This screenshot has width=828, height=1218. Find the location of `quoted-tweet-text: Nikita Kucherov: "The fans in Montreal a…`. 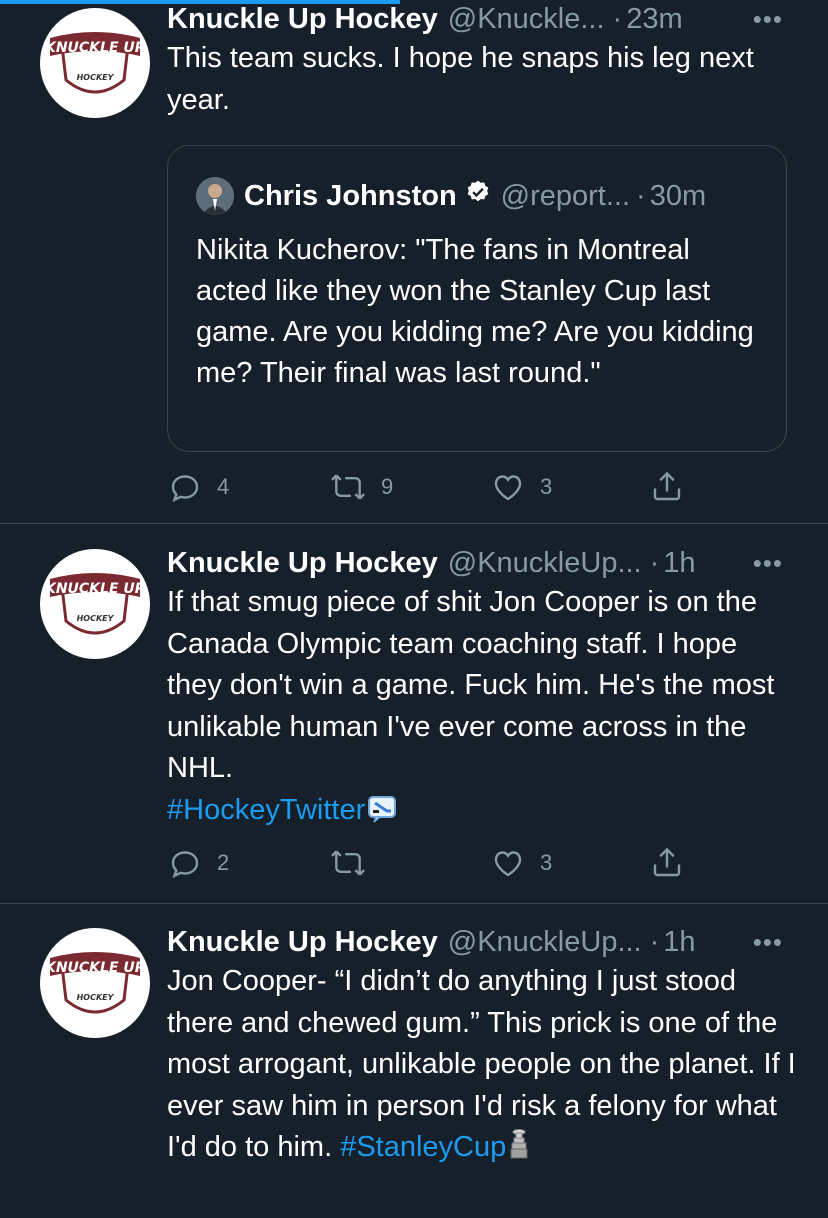

quoted-tweet-text: Nikita Kucherov: "The fans in Montreal a… is located at coordinates (475, 311).